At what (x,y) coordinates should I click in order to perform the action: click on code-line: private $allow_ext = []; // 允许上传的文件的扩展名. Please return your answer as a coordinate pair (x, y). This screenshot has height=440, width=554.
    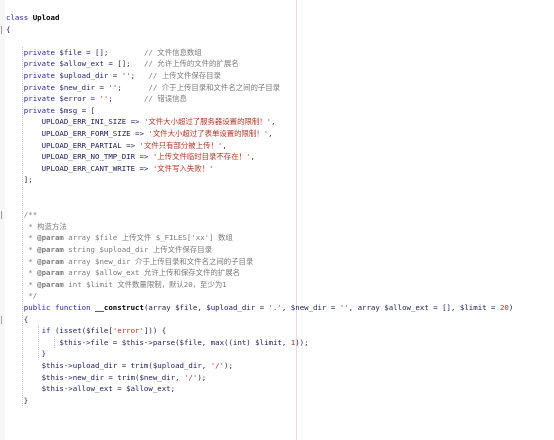
    Looking at the image, I should click on (122, 63).